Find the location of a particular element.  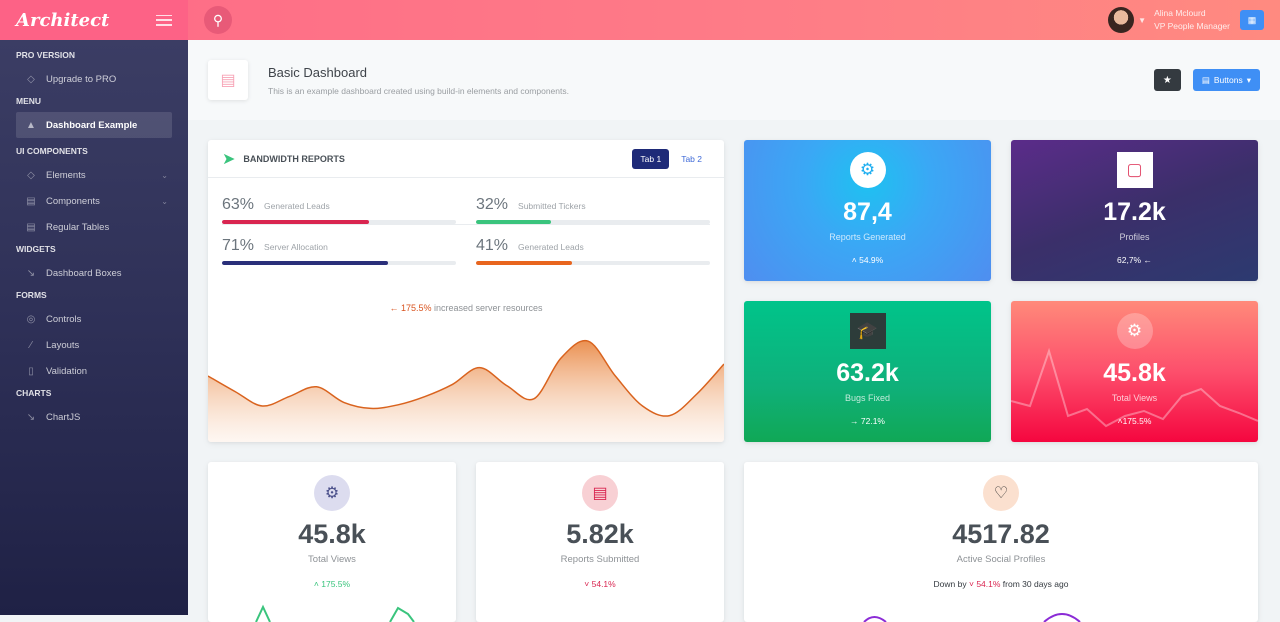

stat-card-profiles: ▢ 17.2k Profiles 62,7% ← is located at coordinates (1134, 210).